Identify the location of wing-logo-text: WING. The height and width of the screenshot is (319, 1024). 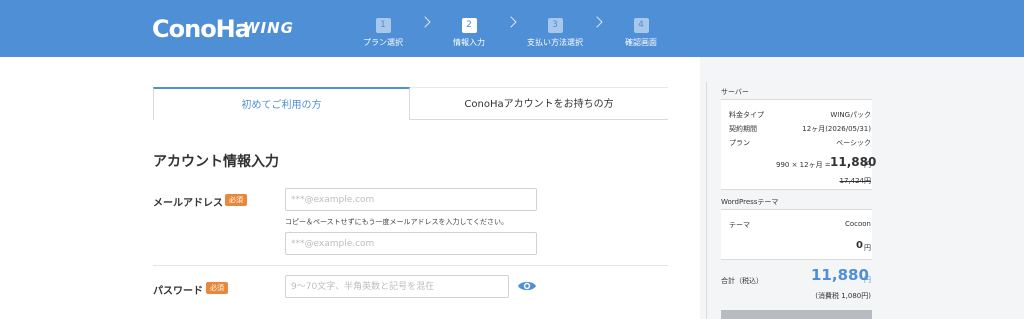
(268, 28).